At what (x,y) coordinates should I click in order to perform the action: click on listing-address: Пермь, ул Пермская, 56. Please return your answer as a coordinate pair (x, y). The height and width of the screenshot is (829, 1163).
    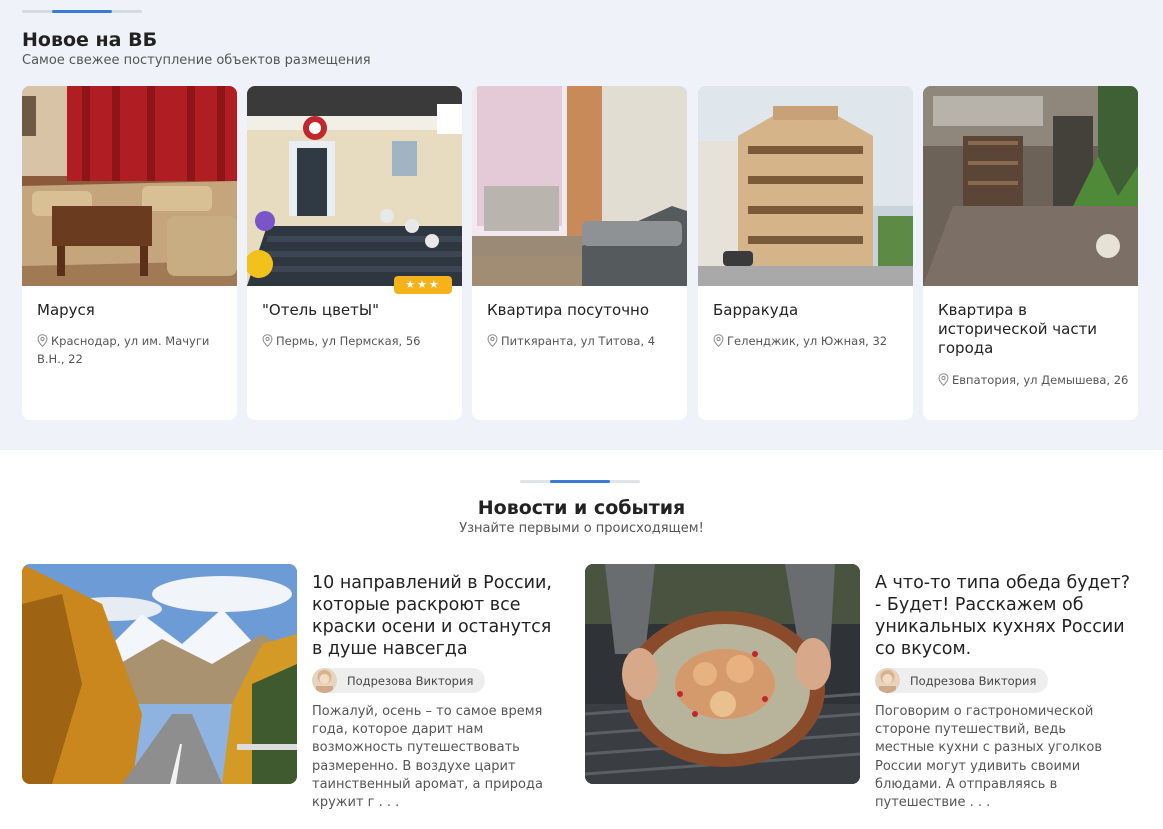
    Looking at the image, I should click on (358, 341).